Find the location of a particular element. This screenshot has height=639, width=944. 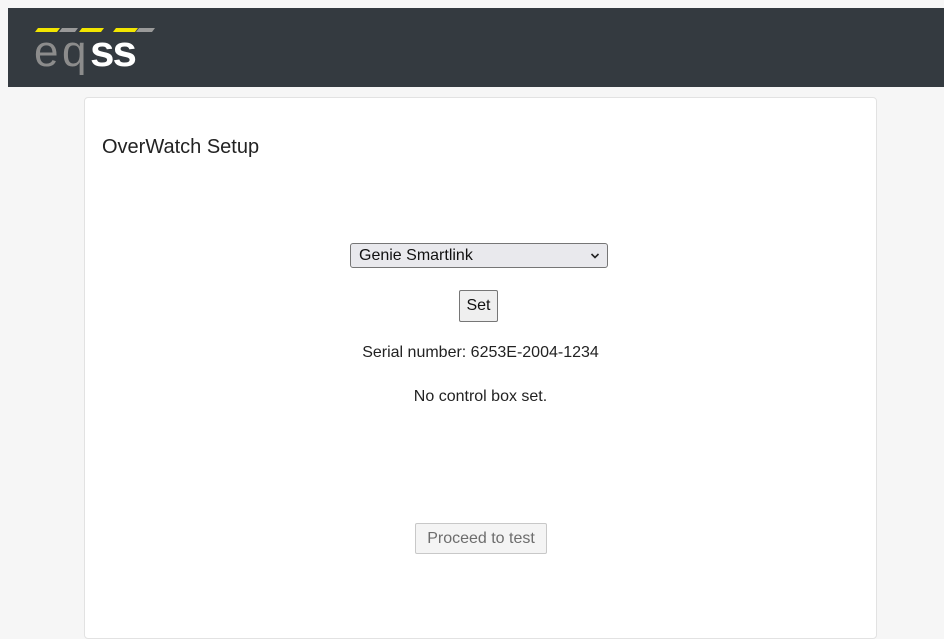

set-button: Set is located at coordinates (478, 306).